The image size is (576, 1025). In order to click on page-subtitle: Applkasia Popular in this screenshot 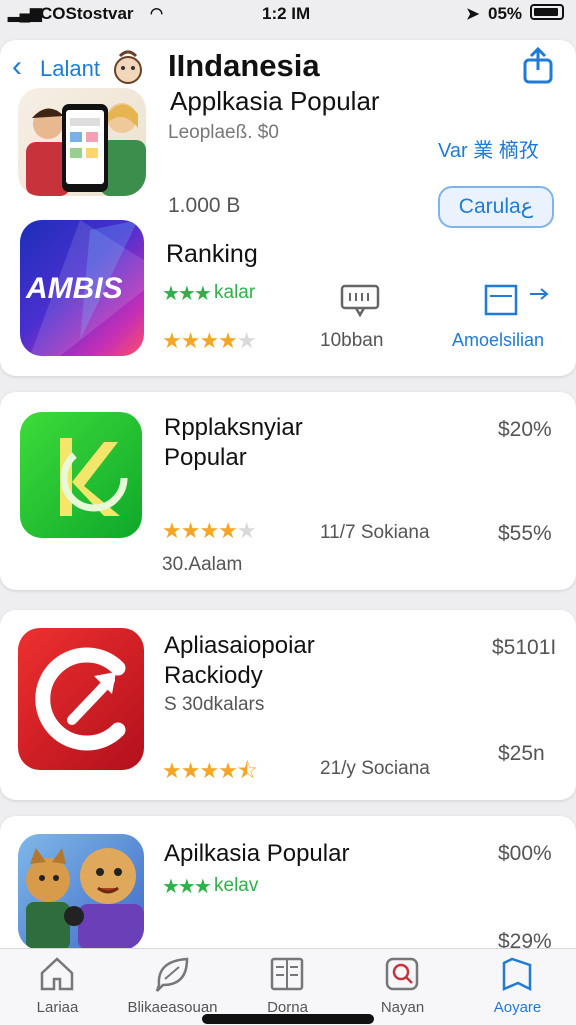, I will do `click(275, 101)`.